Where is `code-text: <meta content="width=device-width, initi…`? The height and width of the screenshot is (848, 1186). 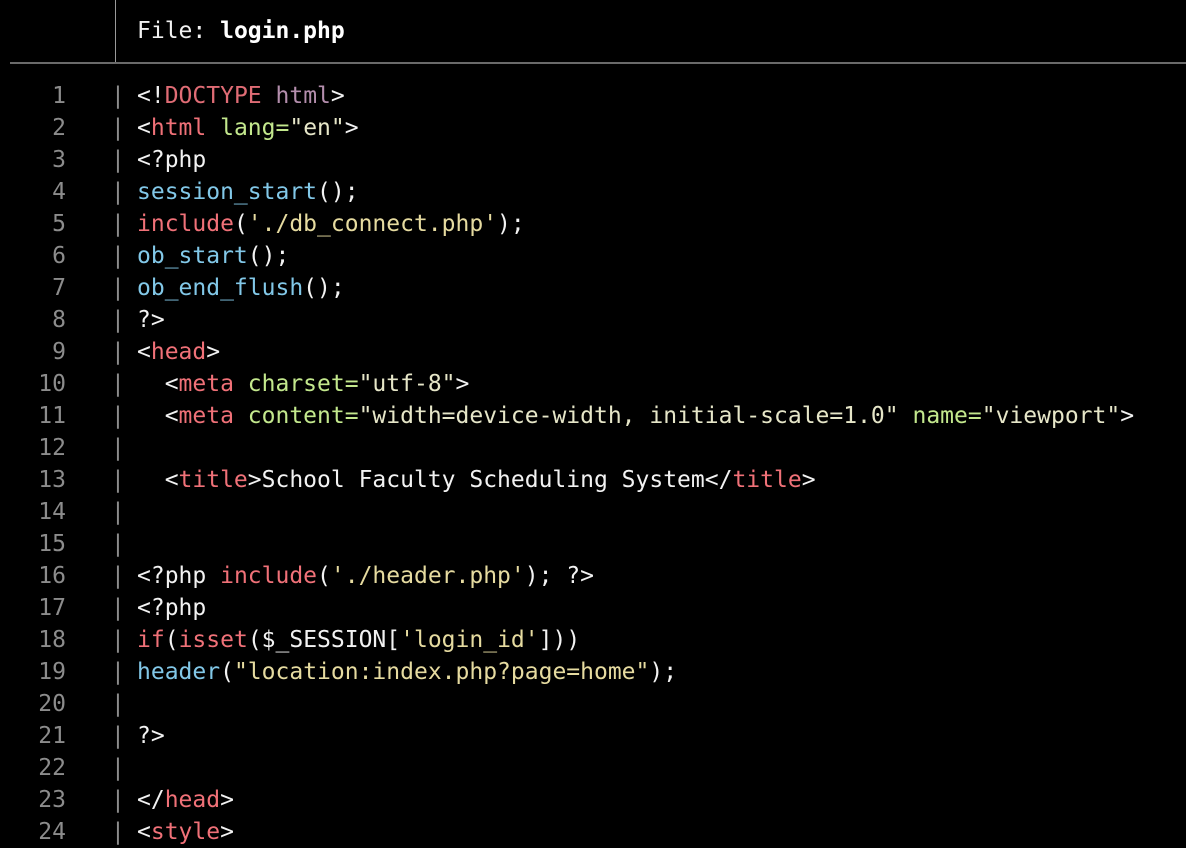 code-text: <meta content="width=device-width, initi… is located at coordinates (635, 416).